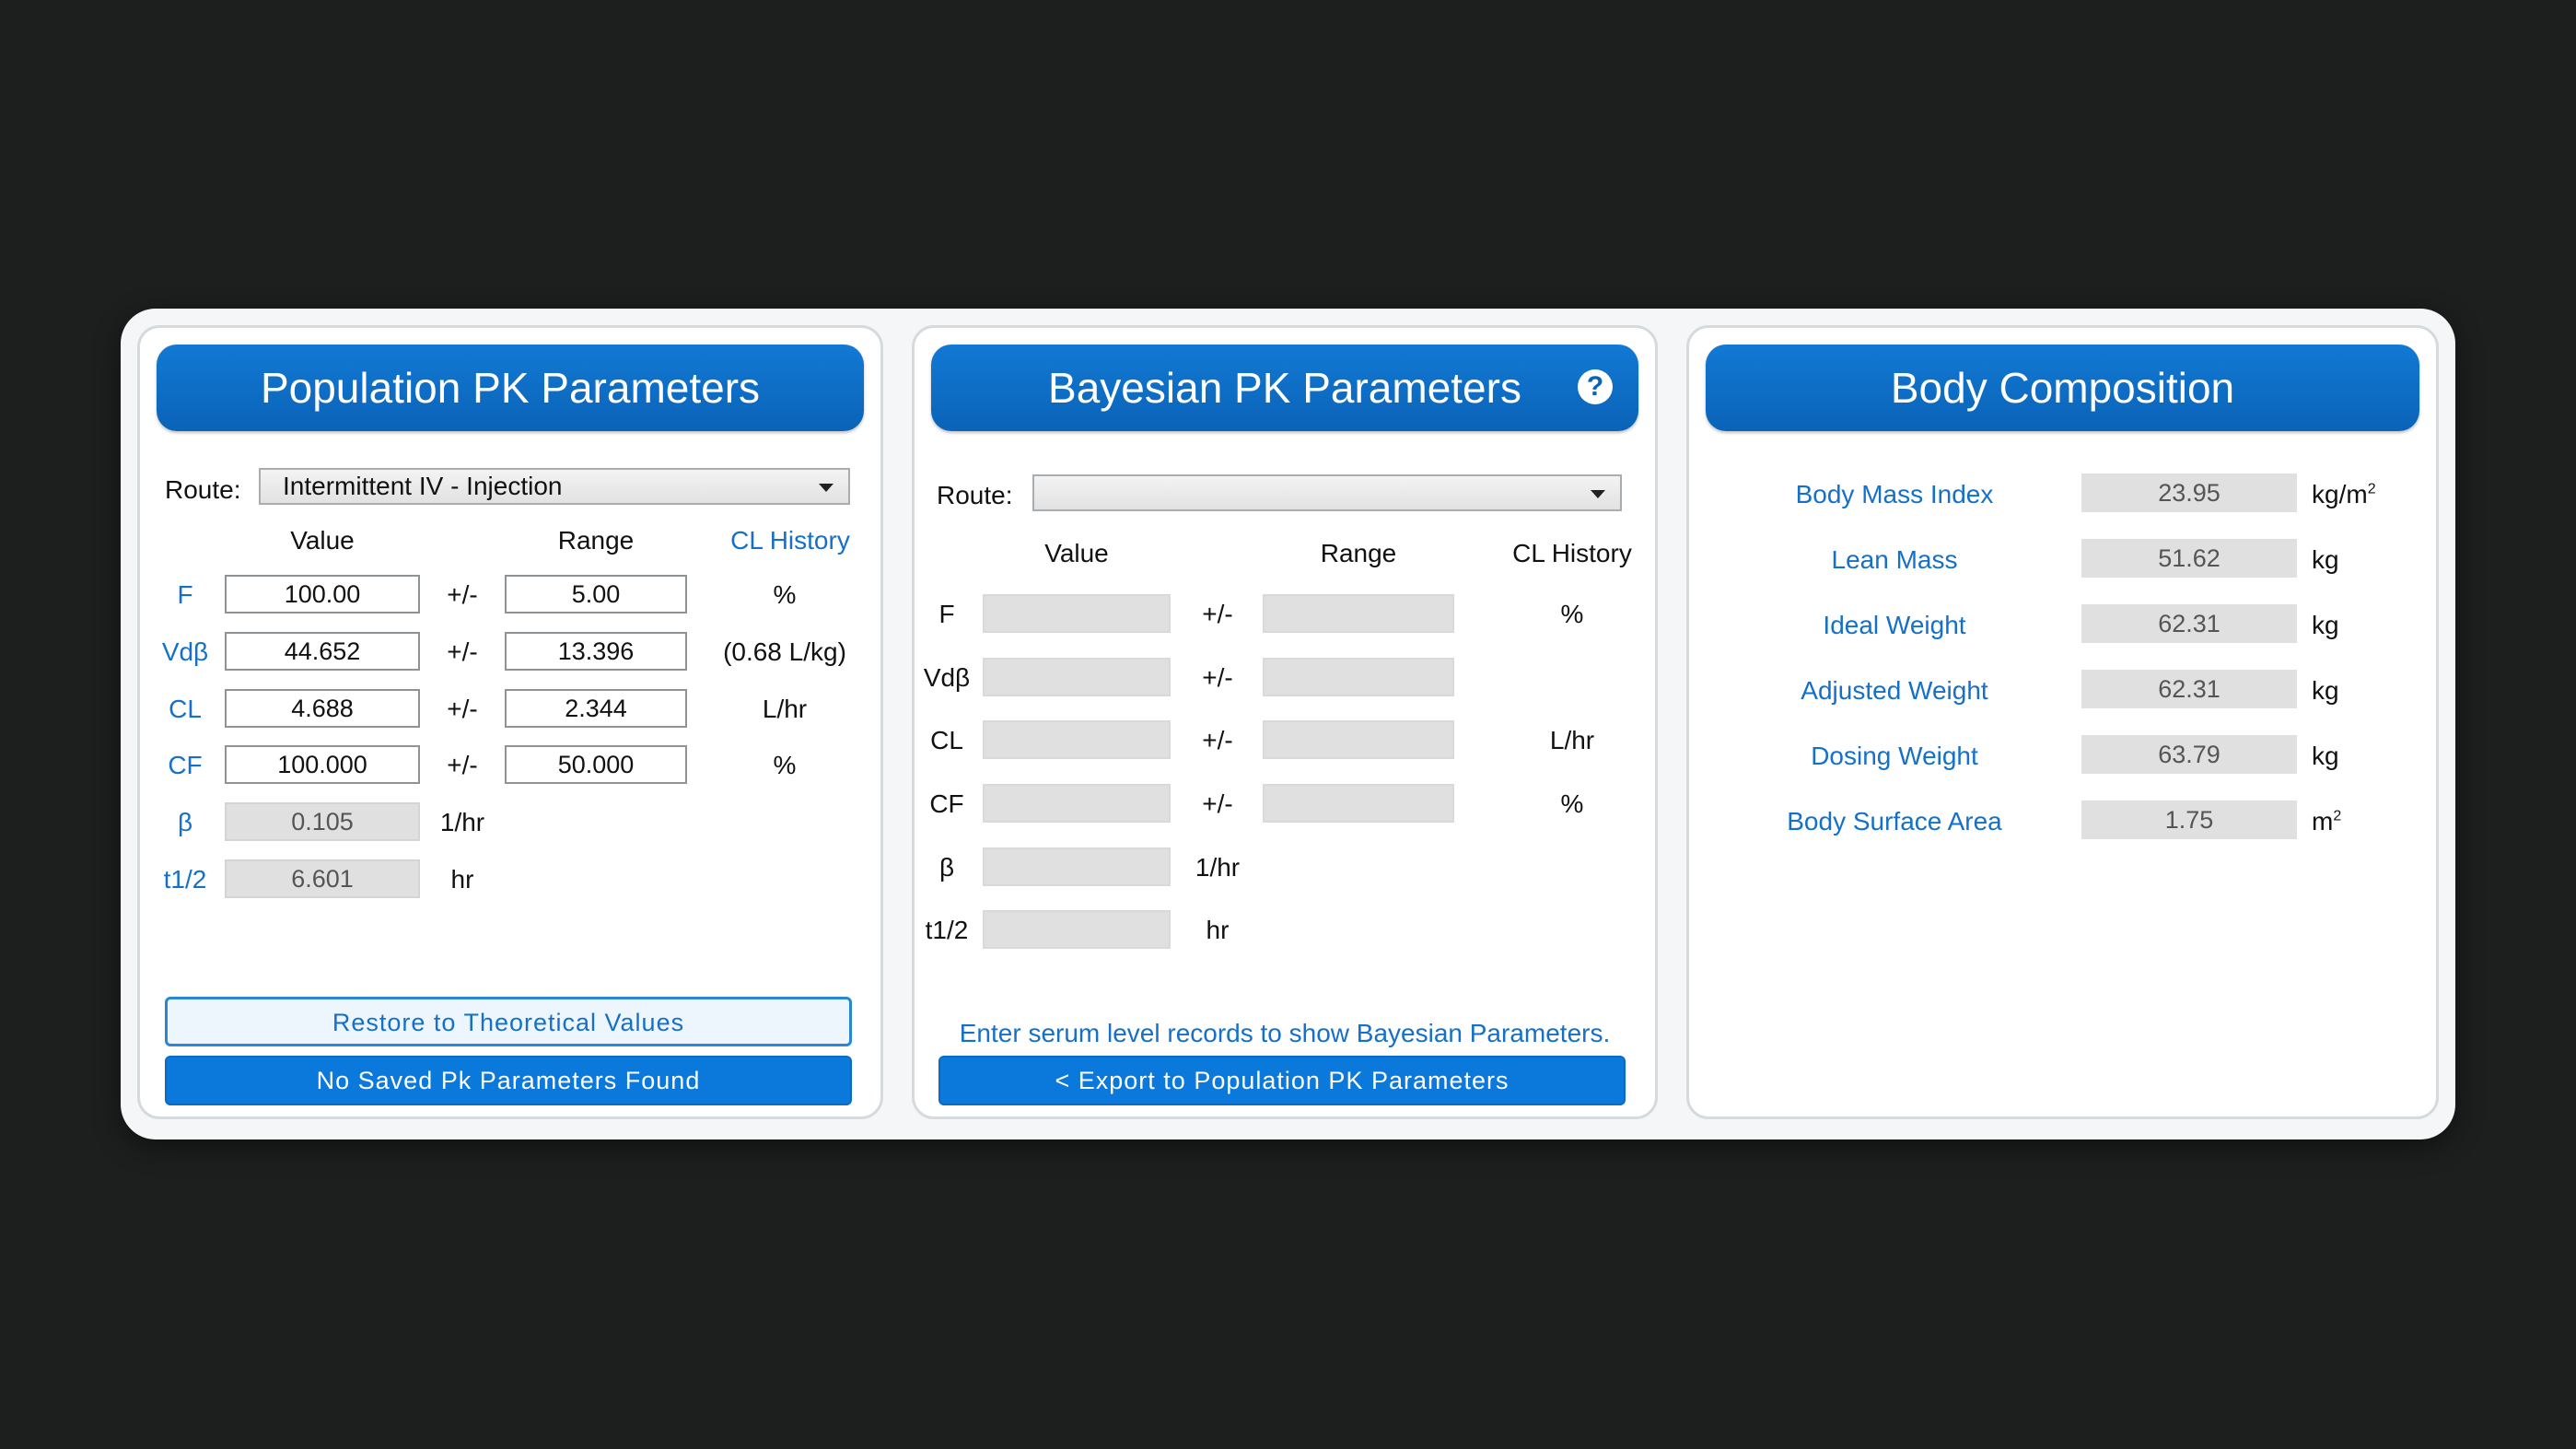 The width and height of the screenshot is (2576, 1449). What do you see at coordinates (1077, 739) in the screenshot?
I see `bayes-cl-value-field` at bounding box center [1077, 739].